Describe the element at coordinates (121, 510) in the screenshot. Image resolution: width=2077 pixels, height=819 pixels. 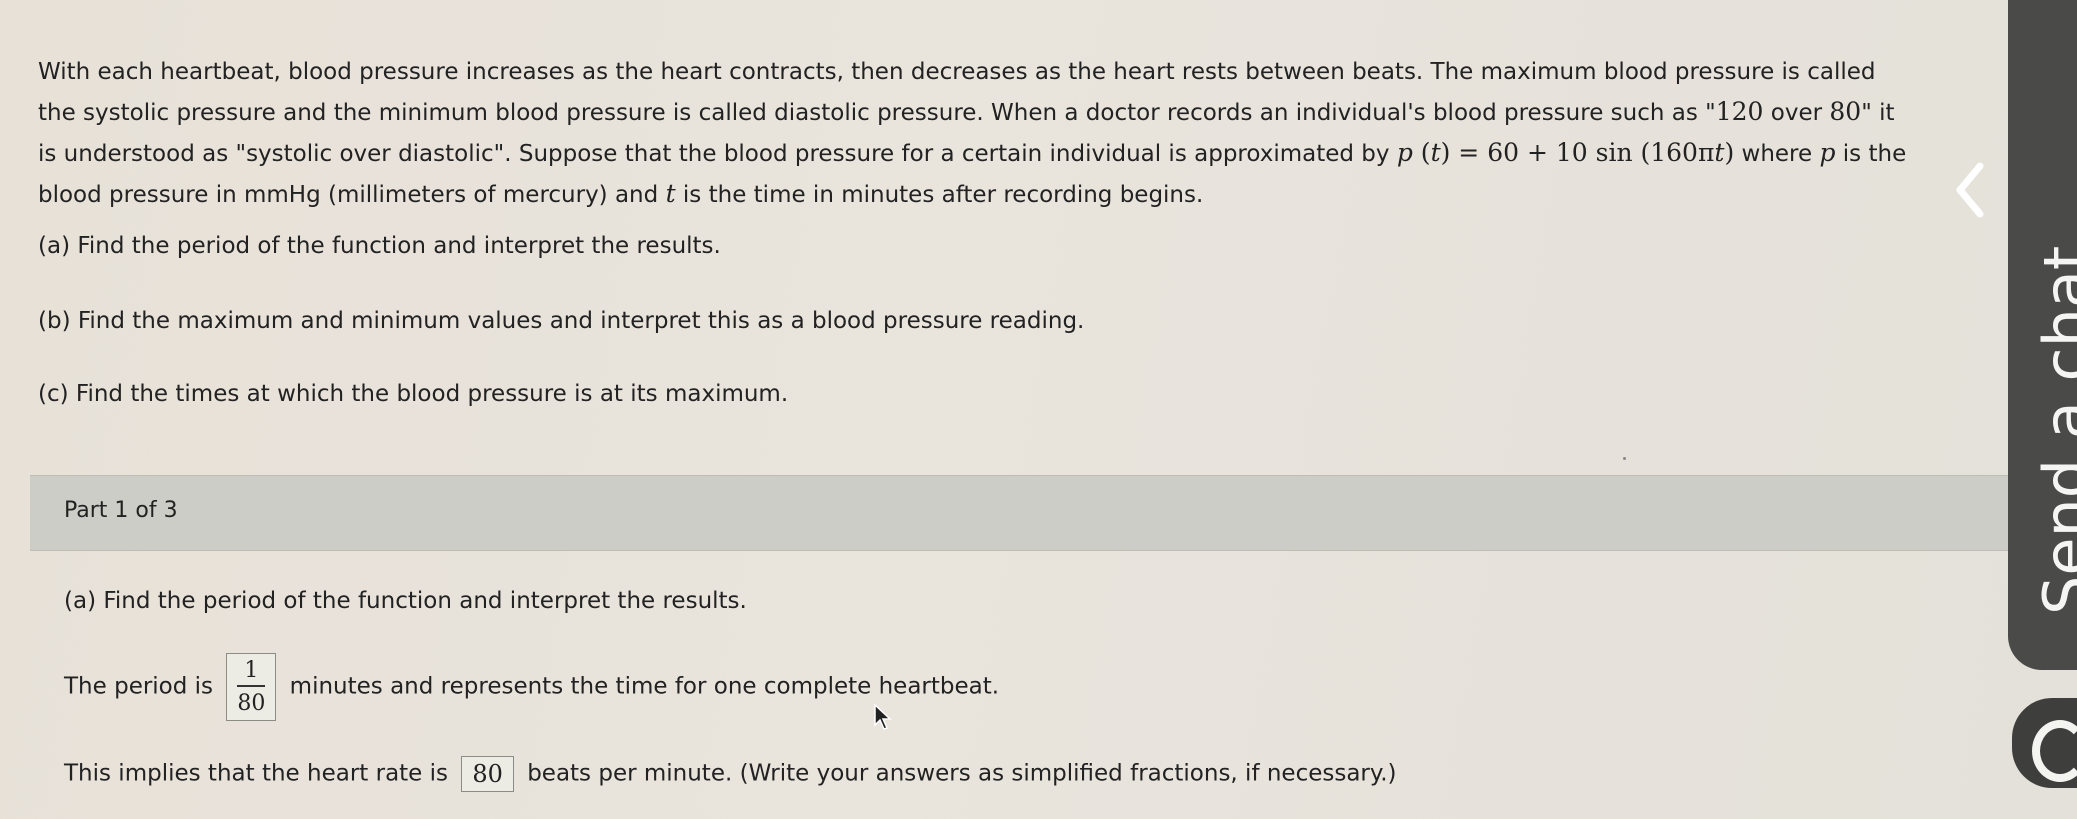
I see `part-label: Part 1 of 3` at that location.